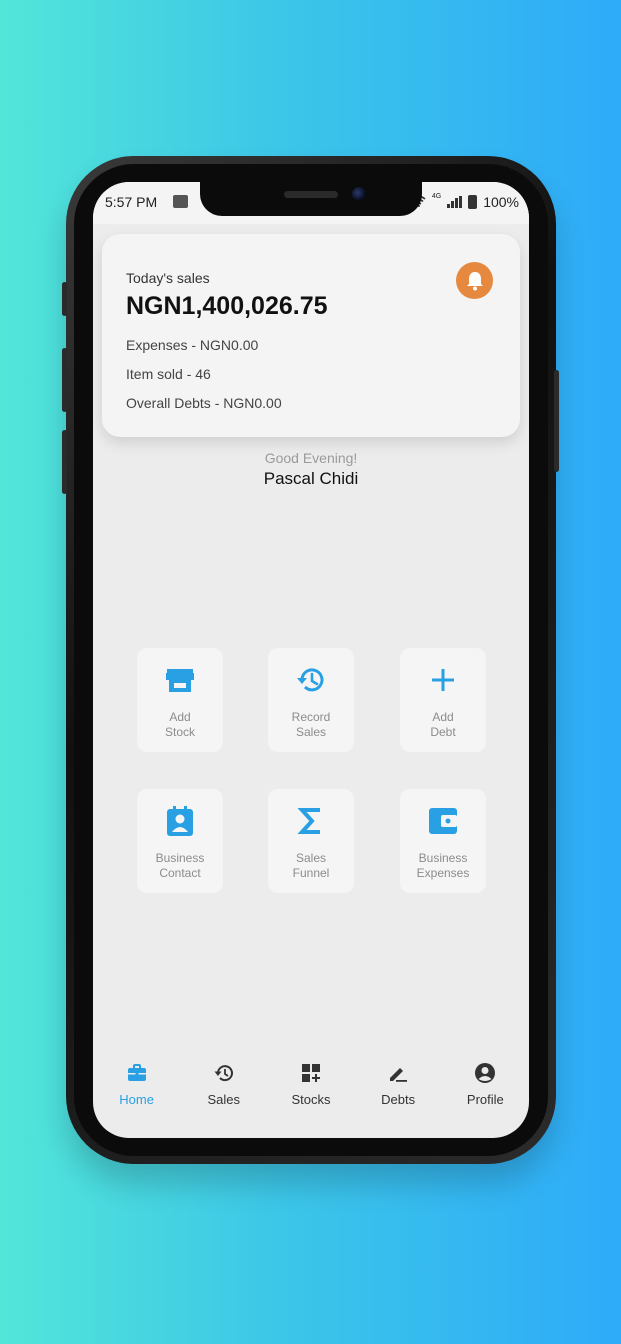  Describe the element at coordinates (455, 202) in the screenshot. I see `signal-icon` at that location.